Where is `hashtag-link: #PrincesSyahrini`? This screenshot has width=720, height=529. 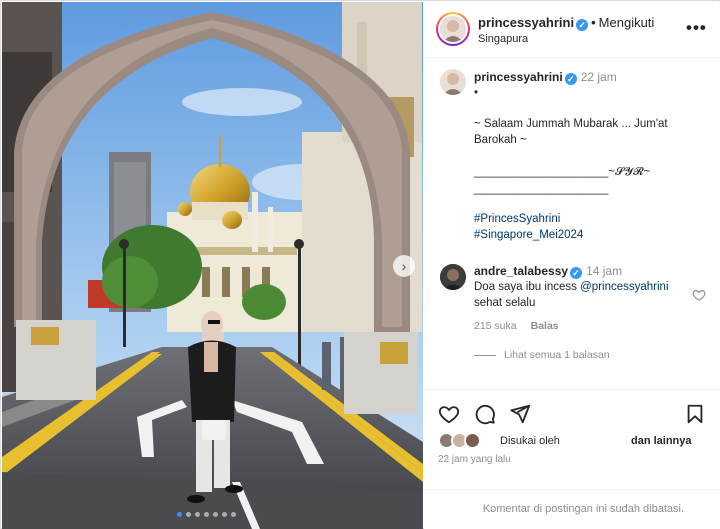
hashtag-link: #PrincesSyahrini is located at coordinates (517, 219).